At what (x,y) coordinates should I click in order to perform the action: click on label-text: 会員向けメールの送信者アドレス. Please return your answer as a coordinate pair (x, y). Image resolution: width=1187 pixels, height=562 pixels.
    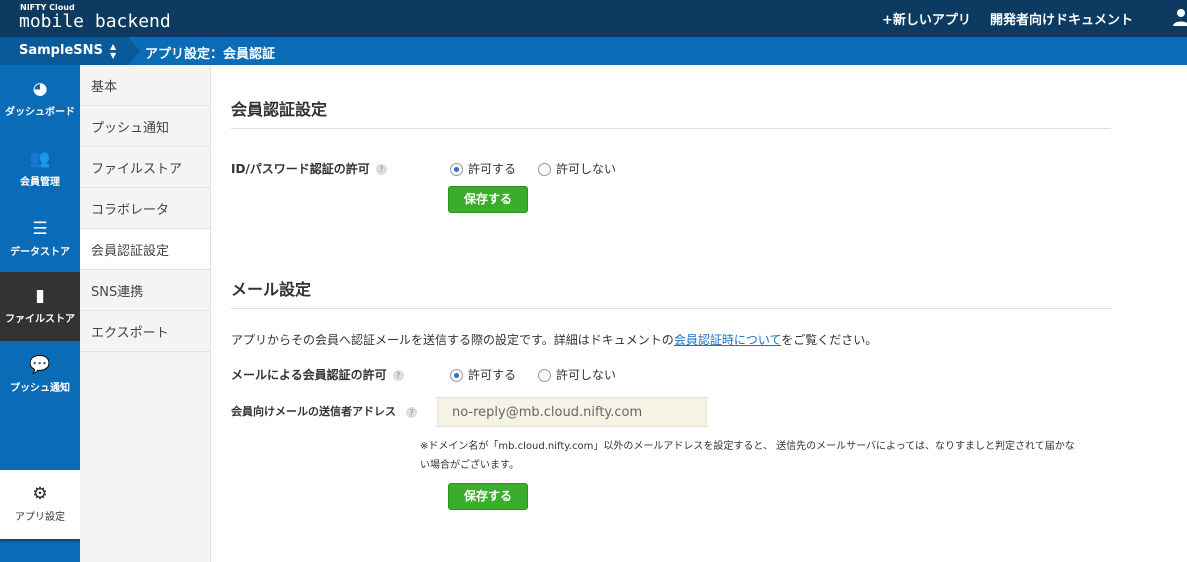
    Looking at the image, I should click on (313, 411).